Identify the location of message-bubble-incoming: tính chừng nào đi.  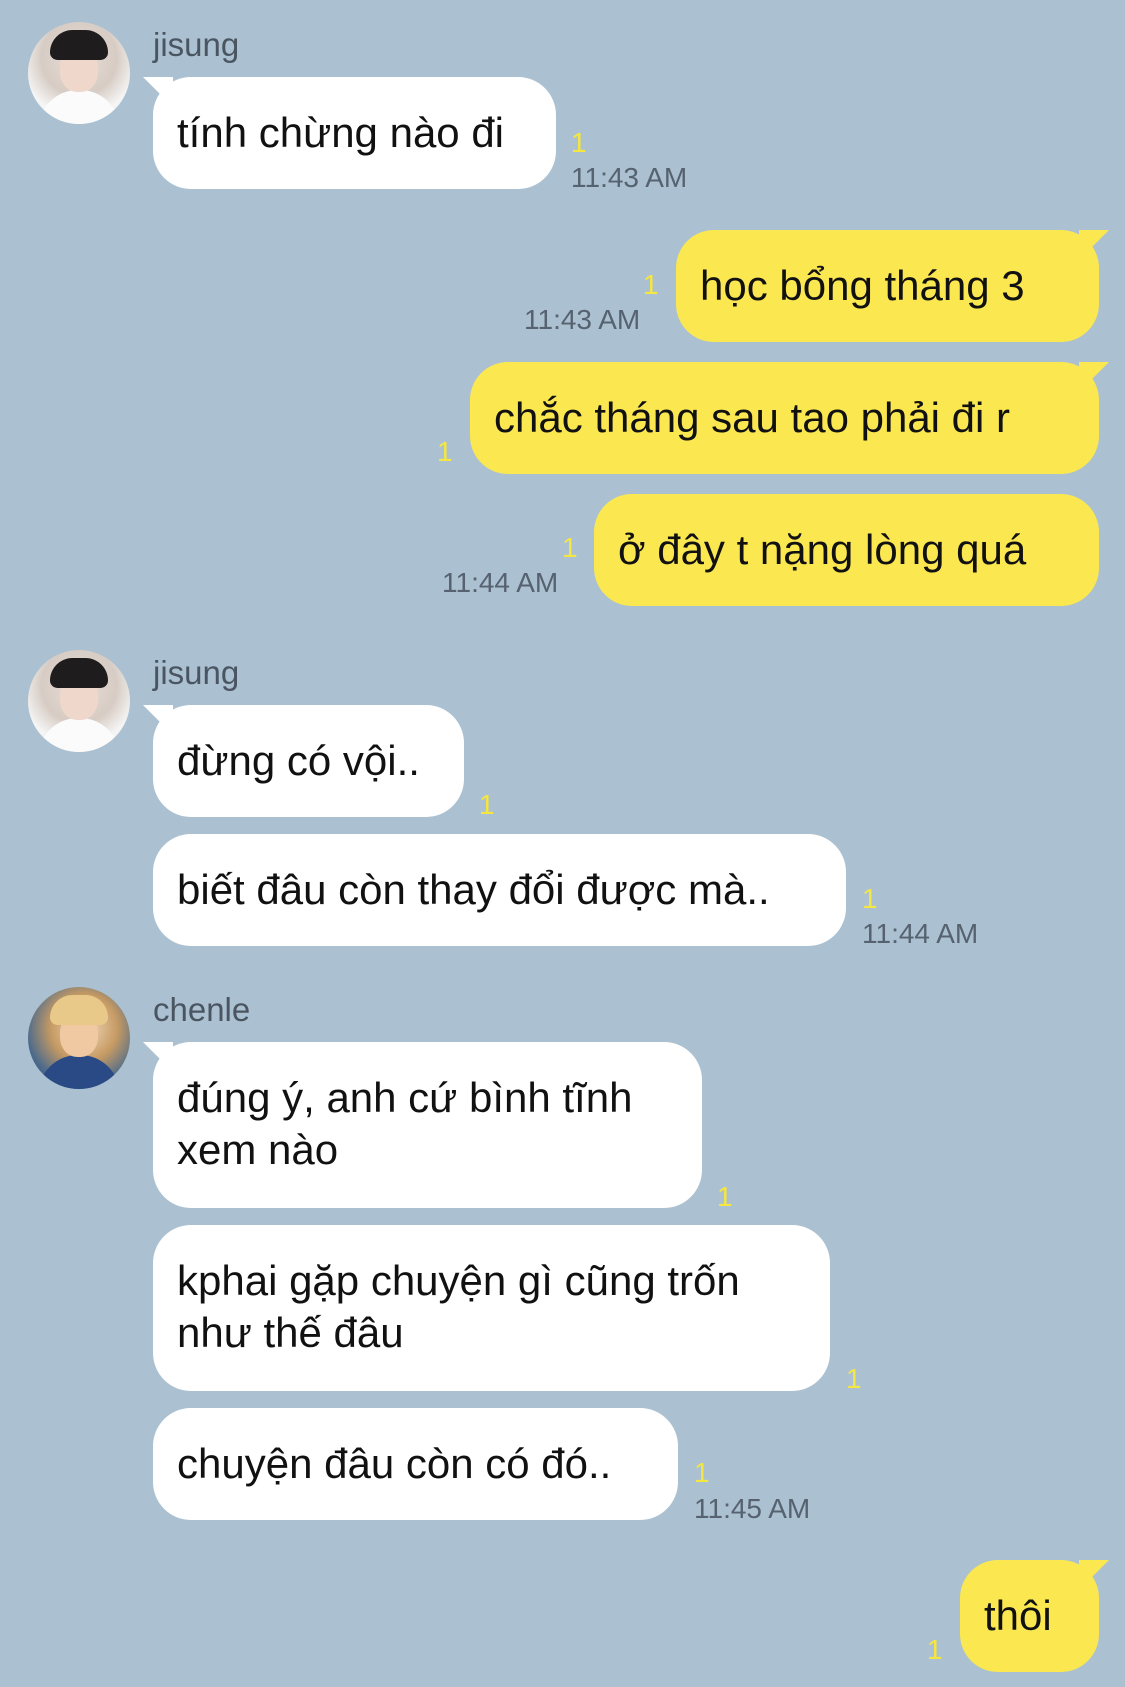
(349, 133).